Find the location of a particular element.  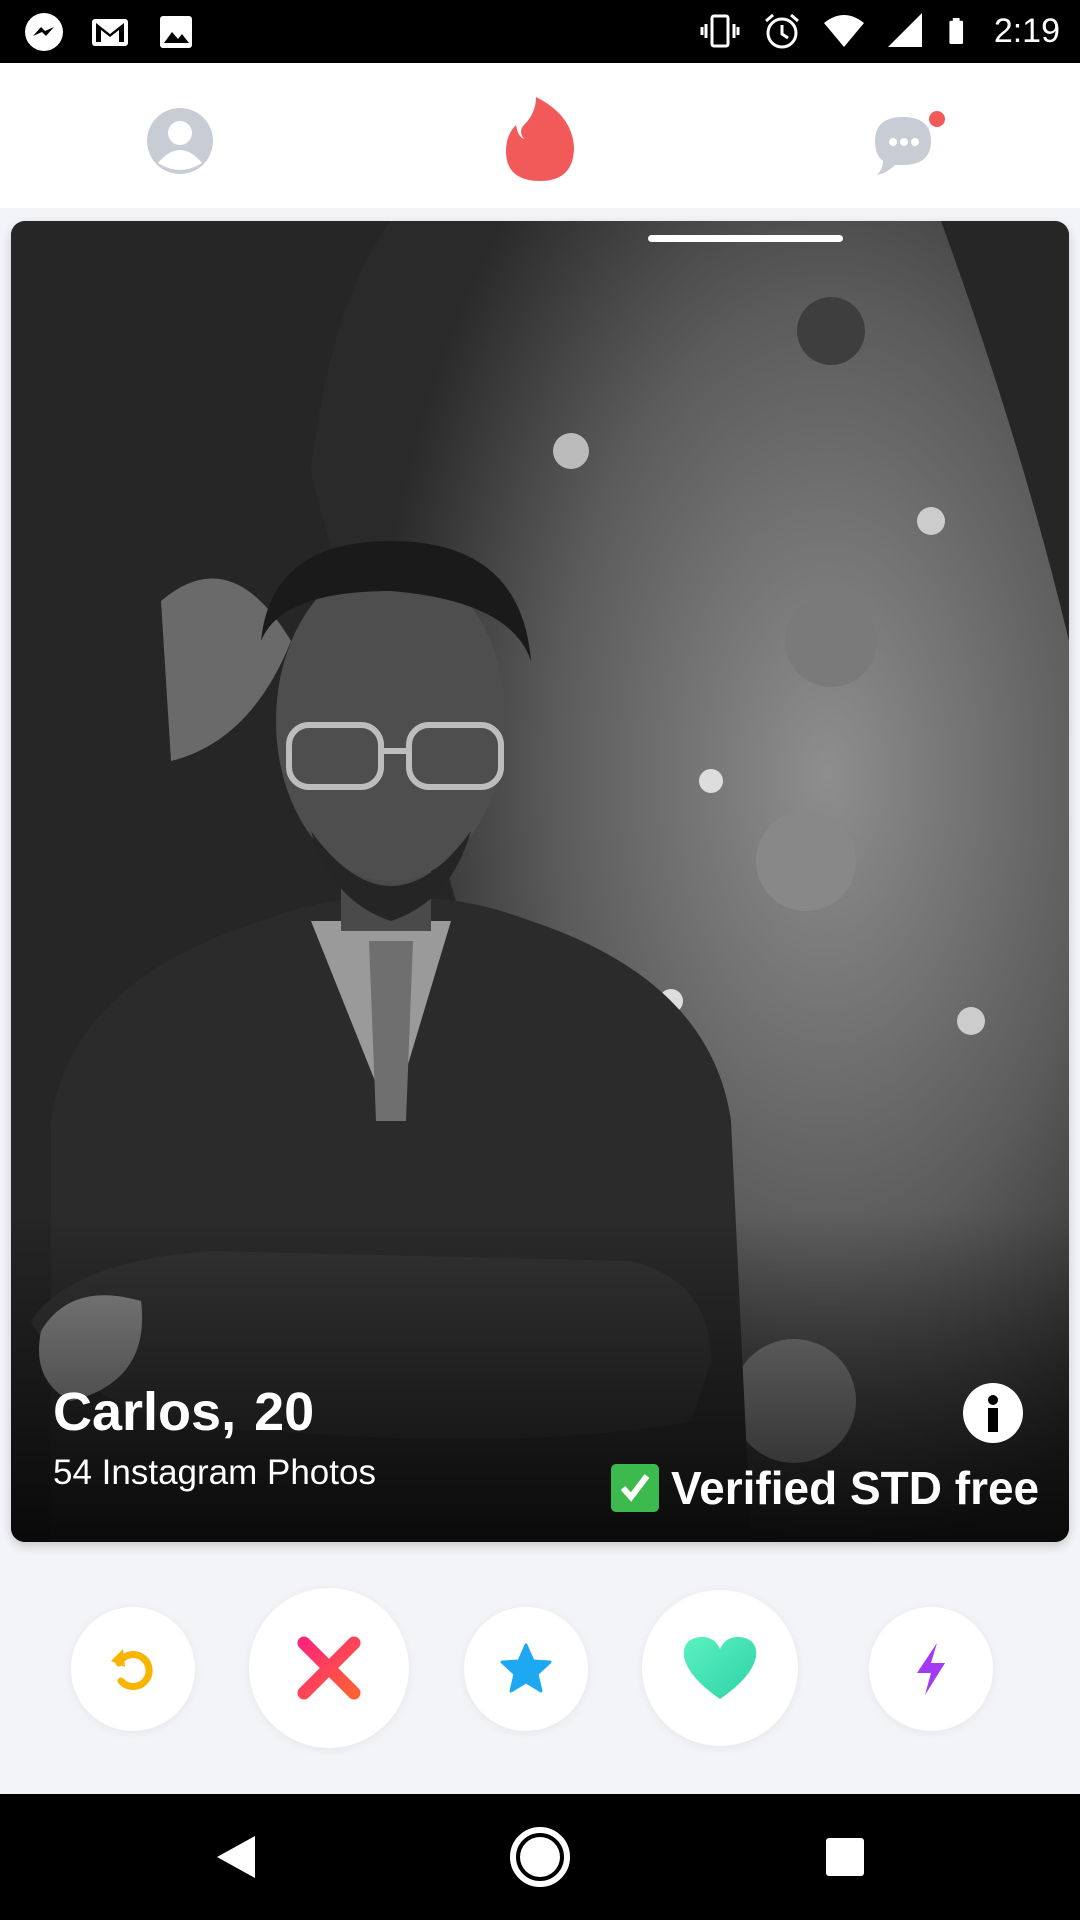

nope-button is located at coordinates (329, 1668).